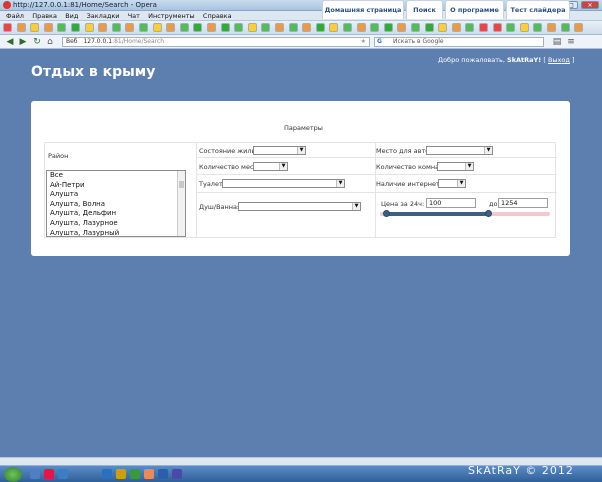  Describe the element at coordinates (116, 214) in the screenshot. I see `district-option: Алушта, Дельфин` at that location.